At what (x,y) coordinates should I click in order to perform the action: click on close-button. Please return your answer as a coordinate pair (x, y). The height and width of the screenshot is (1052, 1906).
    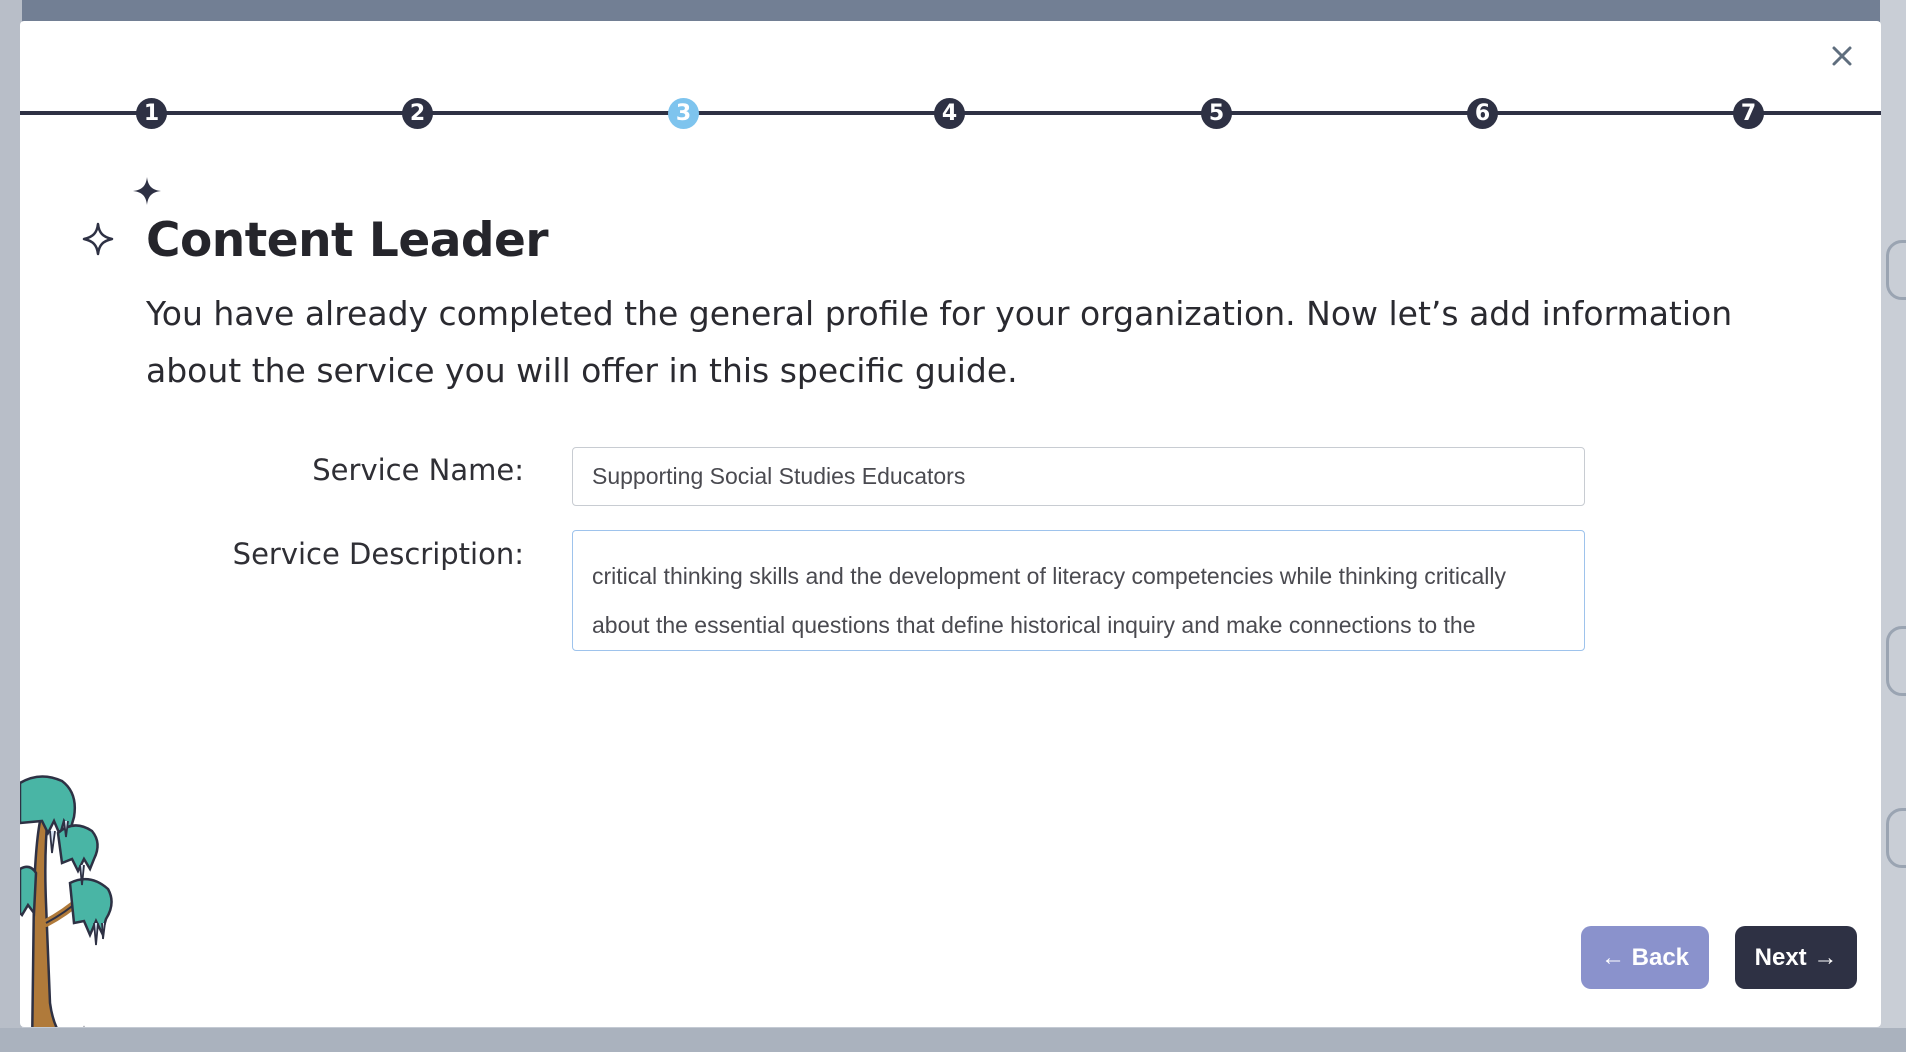
    Looking at the image, I should click on (1842, 56).